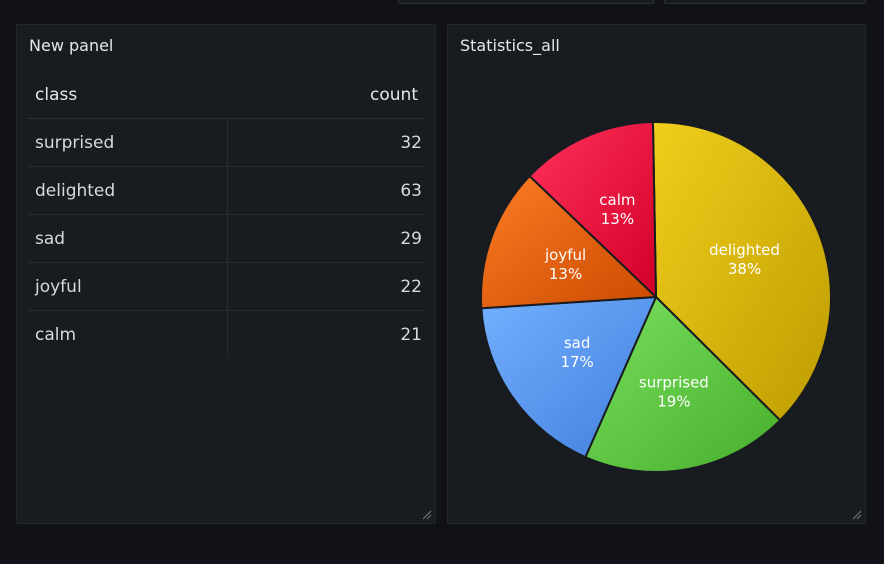 The image size is (884, 564). I want to click on table-row: sad 29, so click(225, 238).